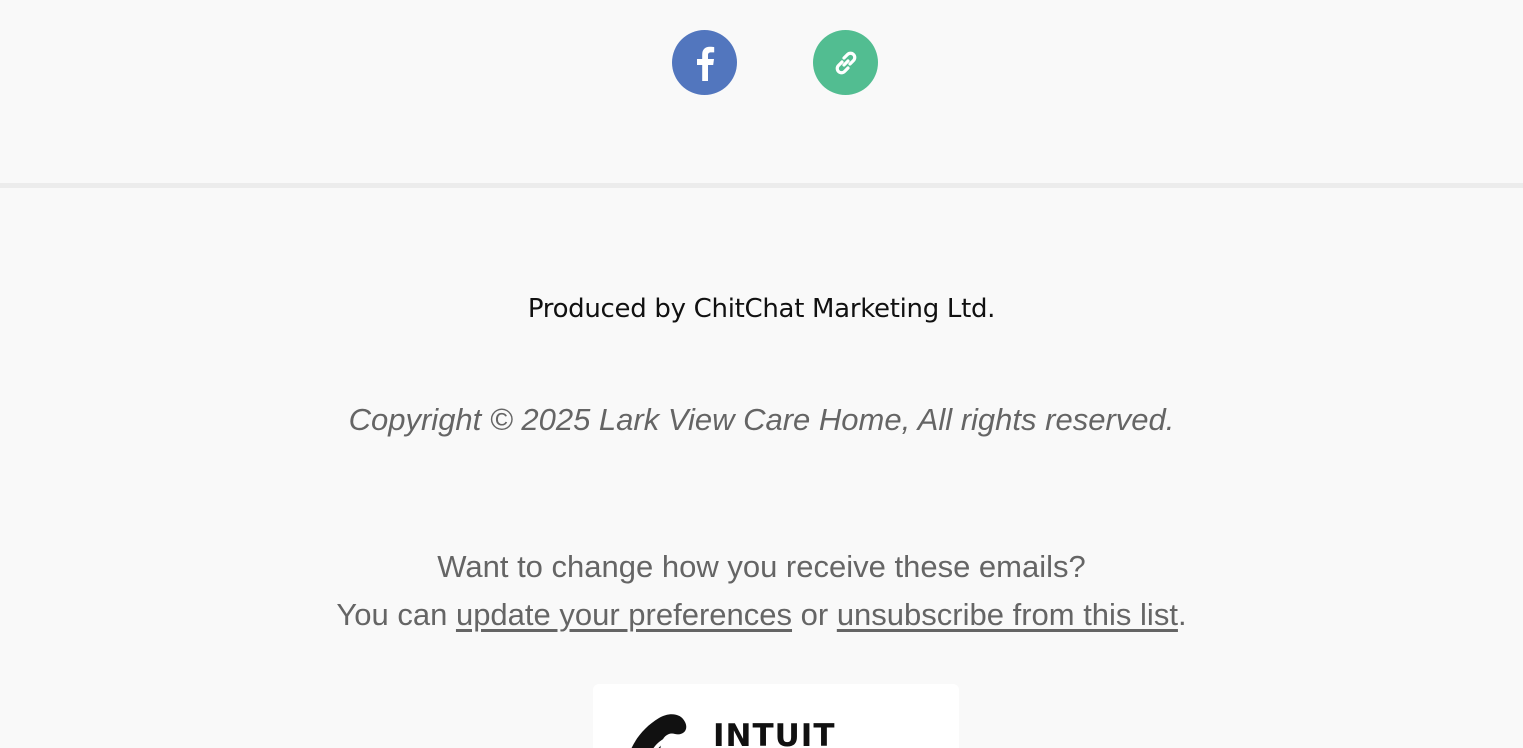 The image size is (1523, 748). I want to click on divider, so click(761, 185).